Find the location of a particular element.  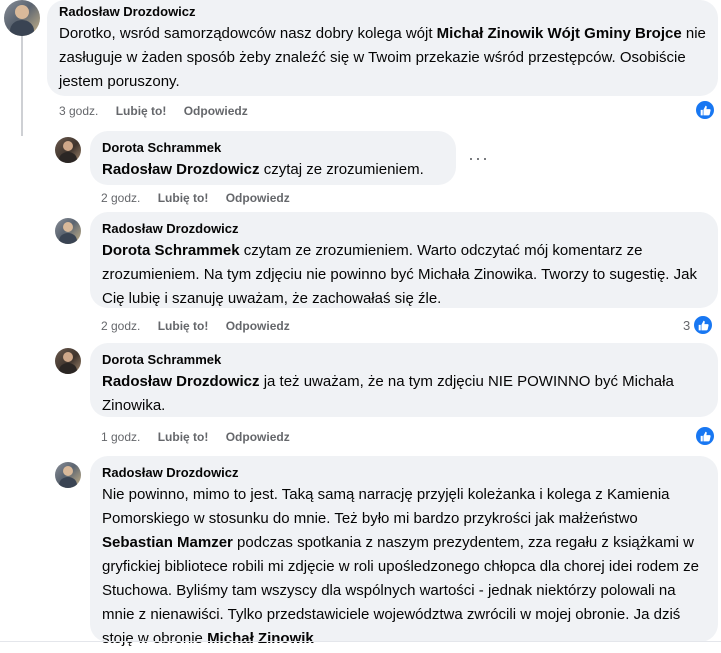

mention-link: Dorota Schrammek is located at coordinates (171, 250).